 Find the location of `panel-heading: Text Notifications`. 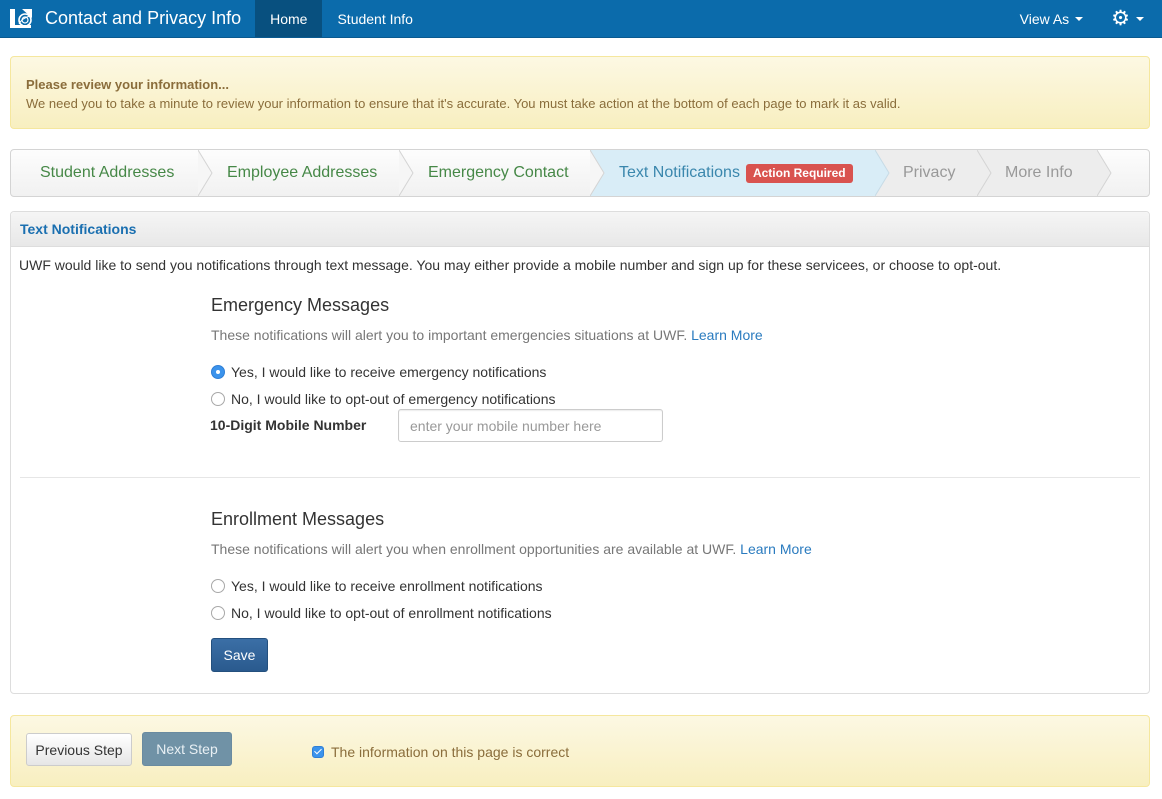

panel-heading: Text Notifications is located at coordinates (580, 229).